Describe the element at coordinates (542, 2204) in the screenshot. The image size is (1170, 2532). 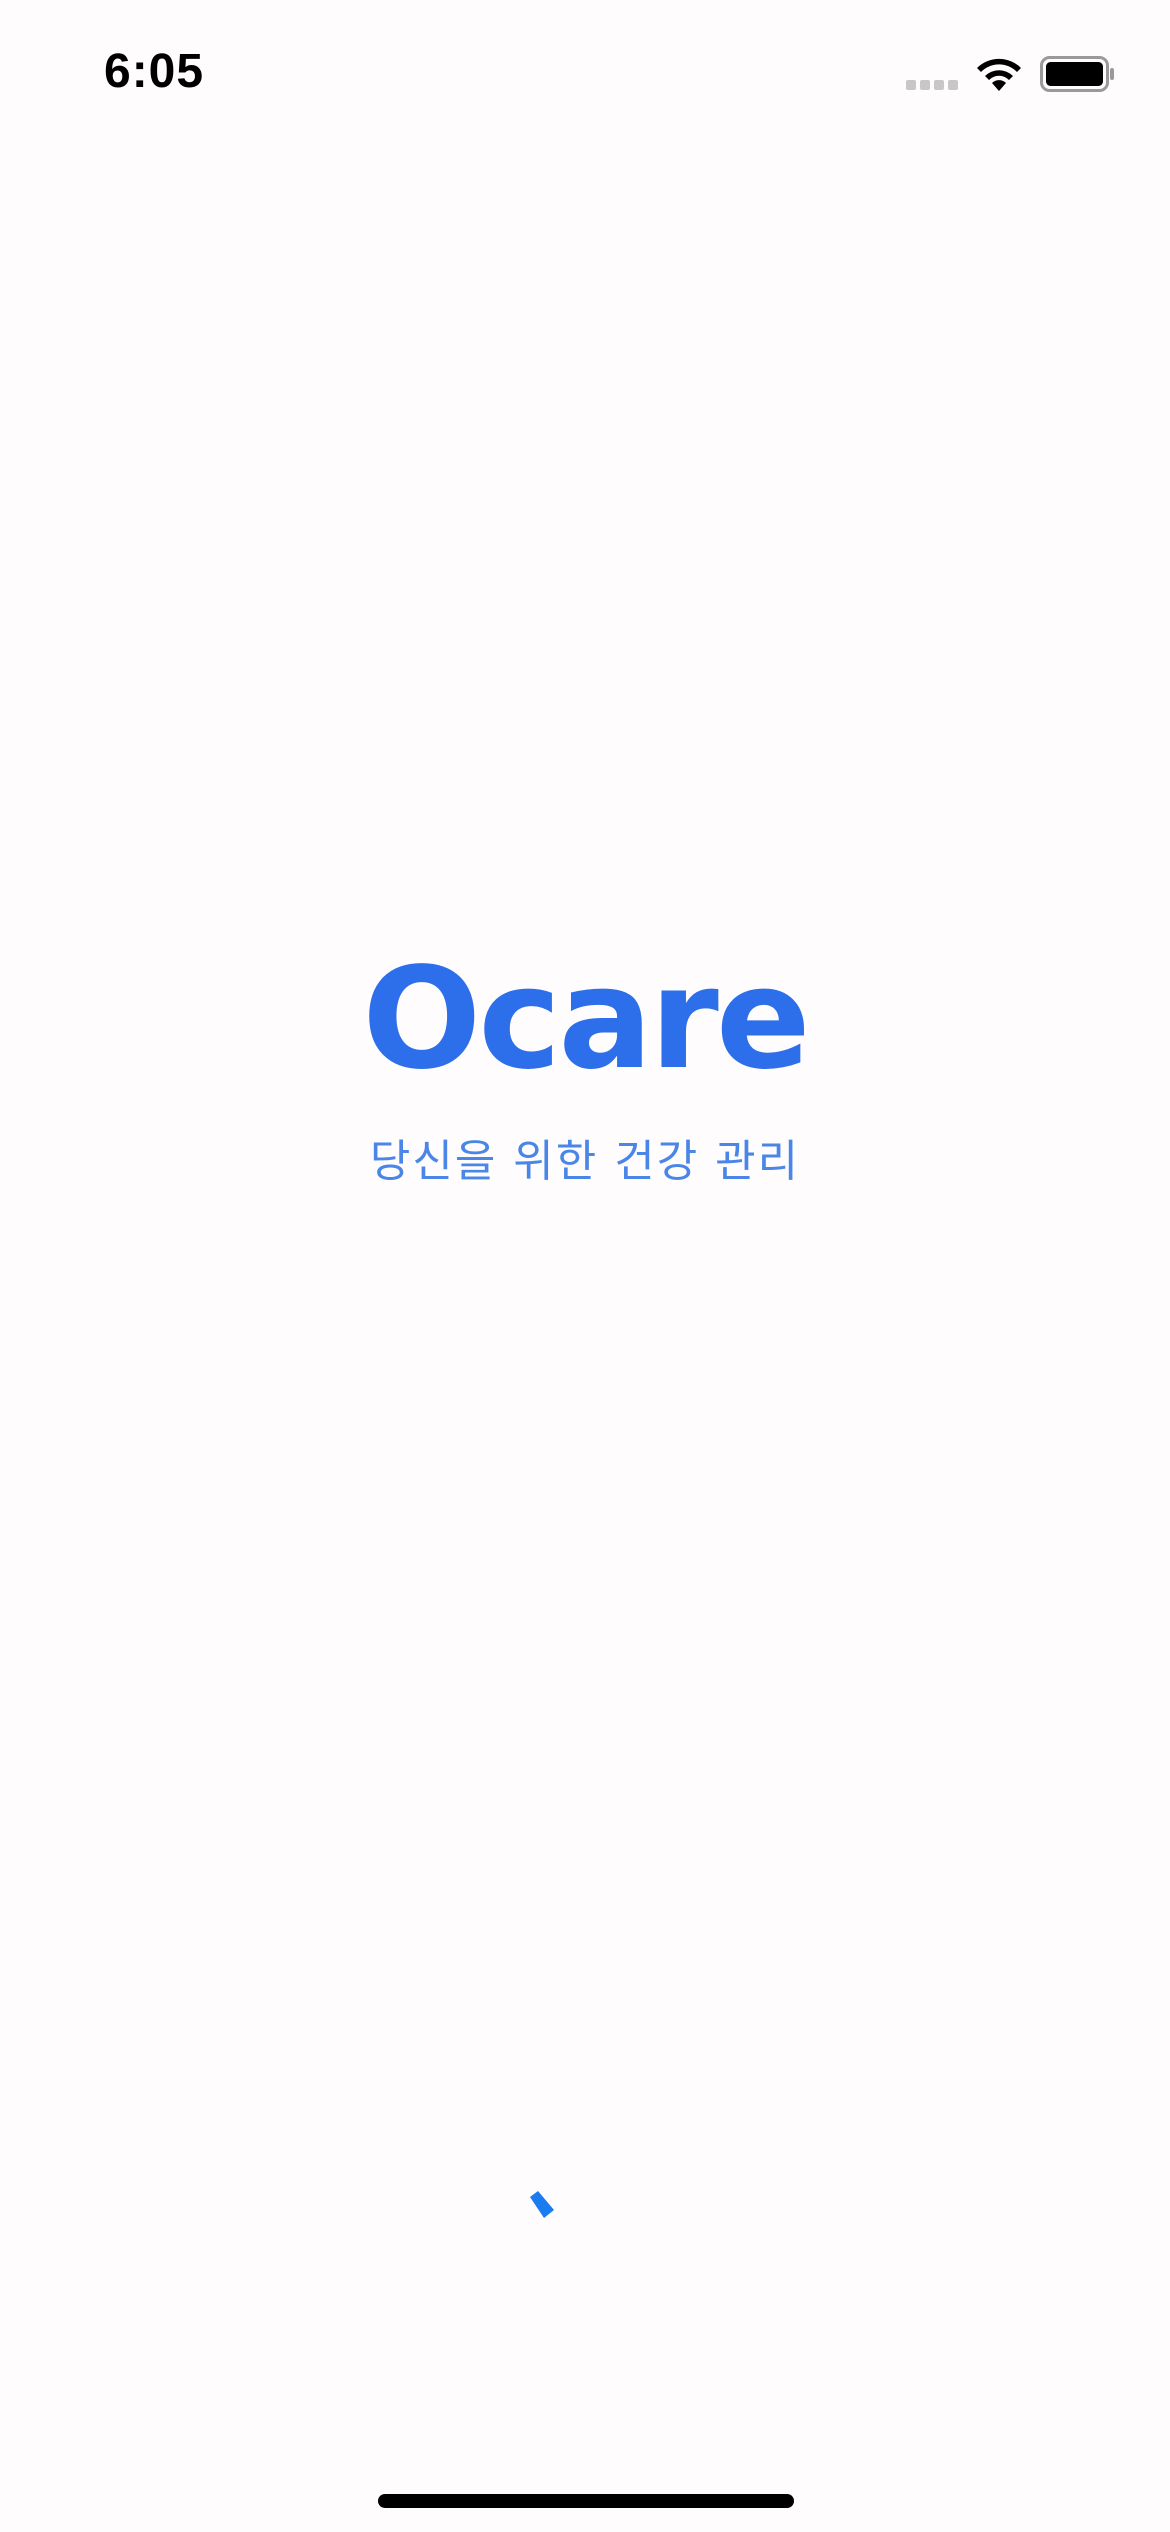
I see `loading-spinner-icon` at that location.